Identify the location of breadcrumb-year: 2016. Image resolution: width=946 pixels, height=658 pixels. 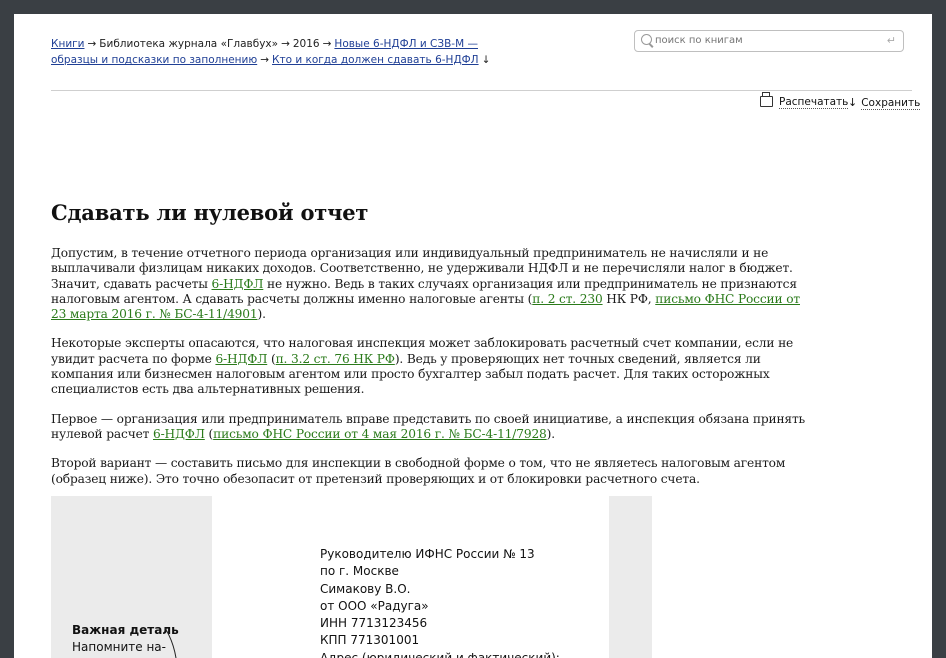
(306, 44).